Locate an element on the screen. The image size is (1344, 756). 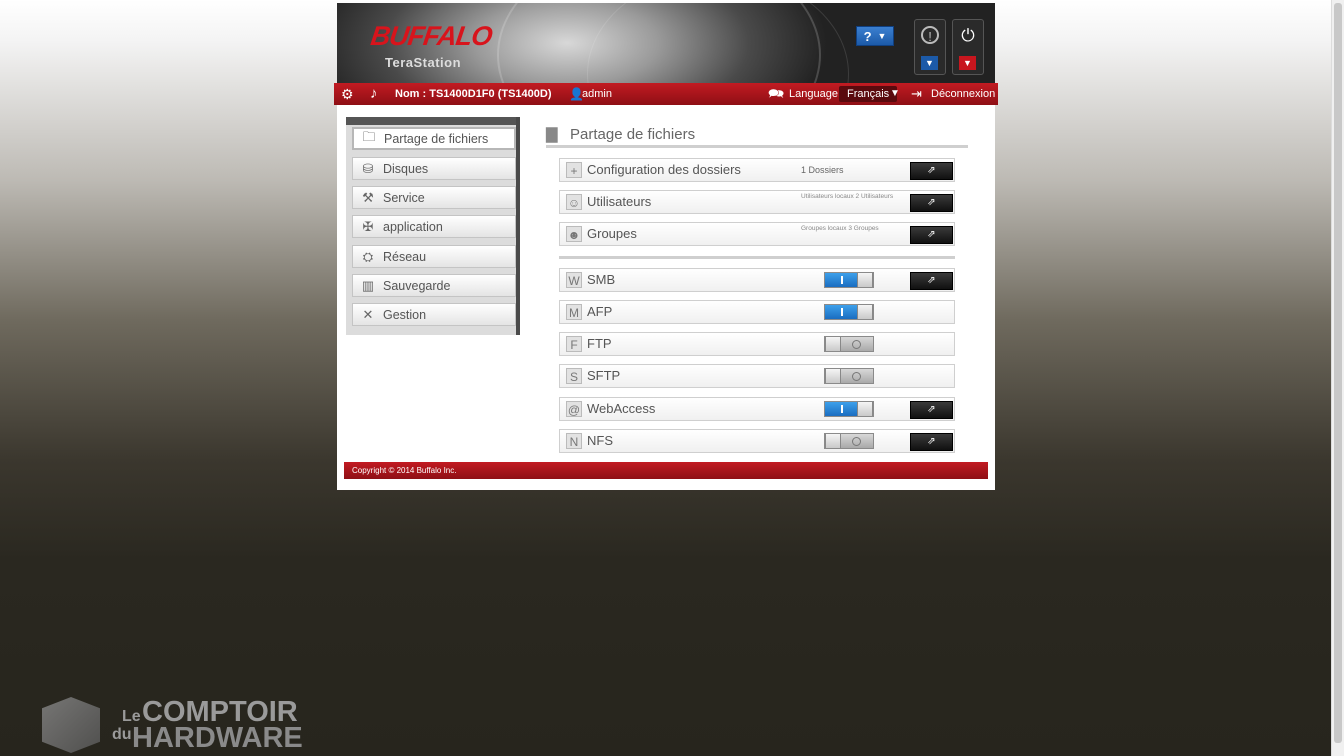
alert-icon: ! is located at coordinates (930, 36).